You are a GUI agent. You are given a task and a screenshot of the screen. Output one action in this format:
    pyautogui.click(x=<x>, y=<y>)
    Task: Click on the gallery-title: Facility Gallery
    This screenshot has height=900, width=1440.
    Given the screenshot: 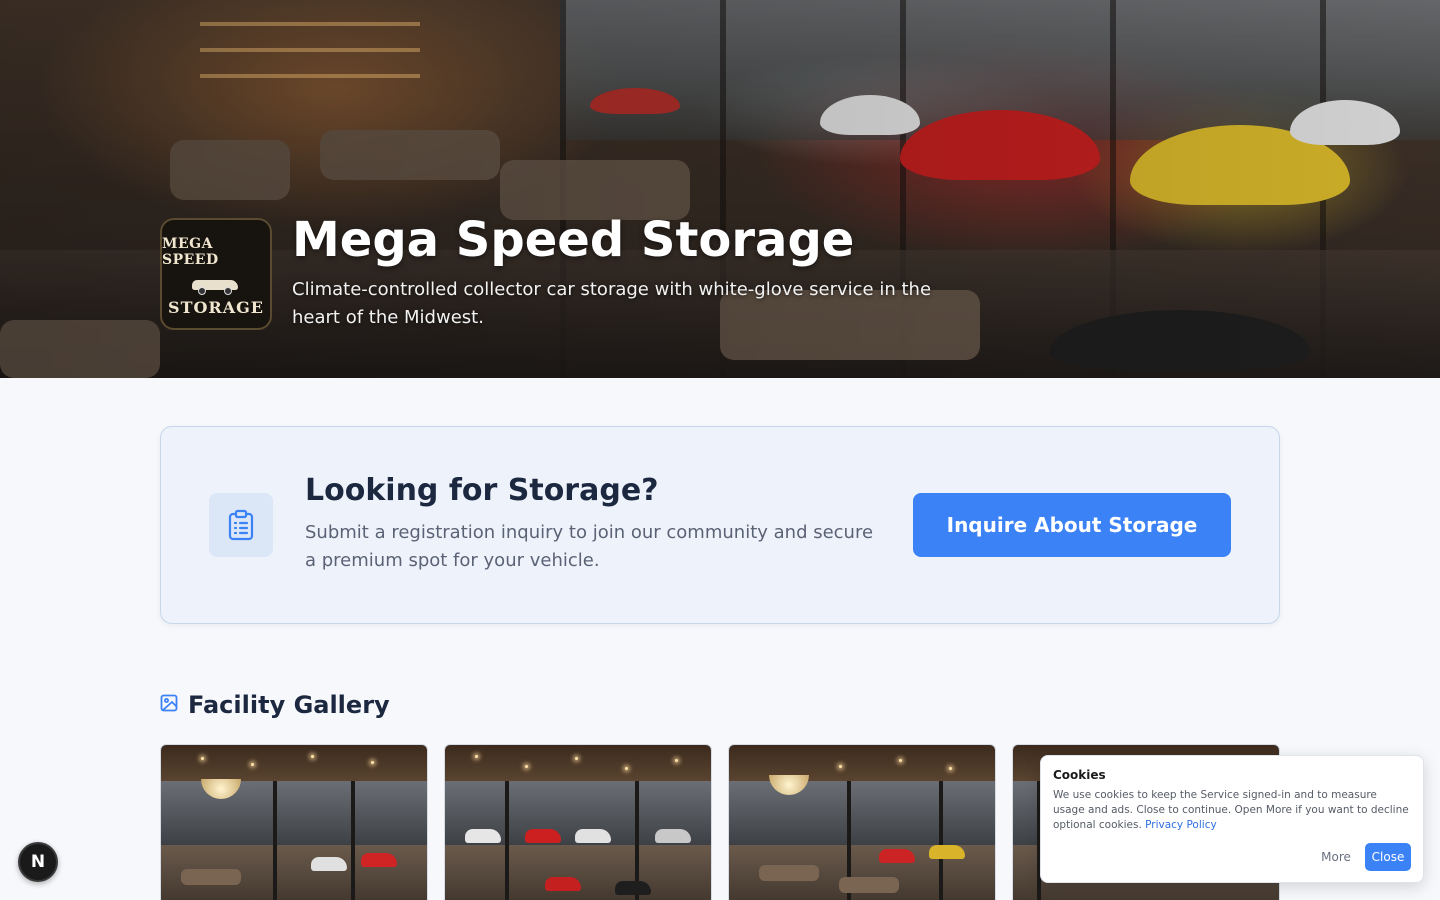 What is the action you would take?
    pyautogui.click(x=289, y=705)
    